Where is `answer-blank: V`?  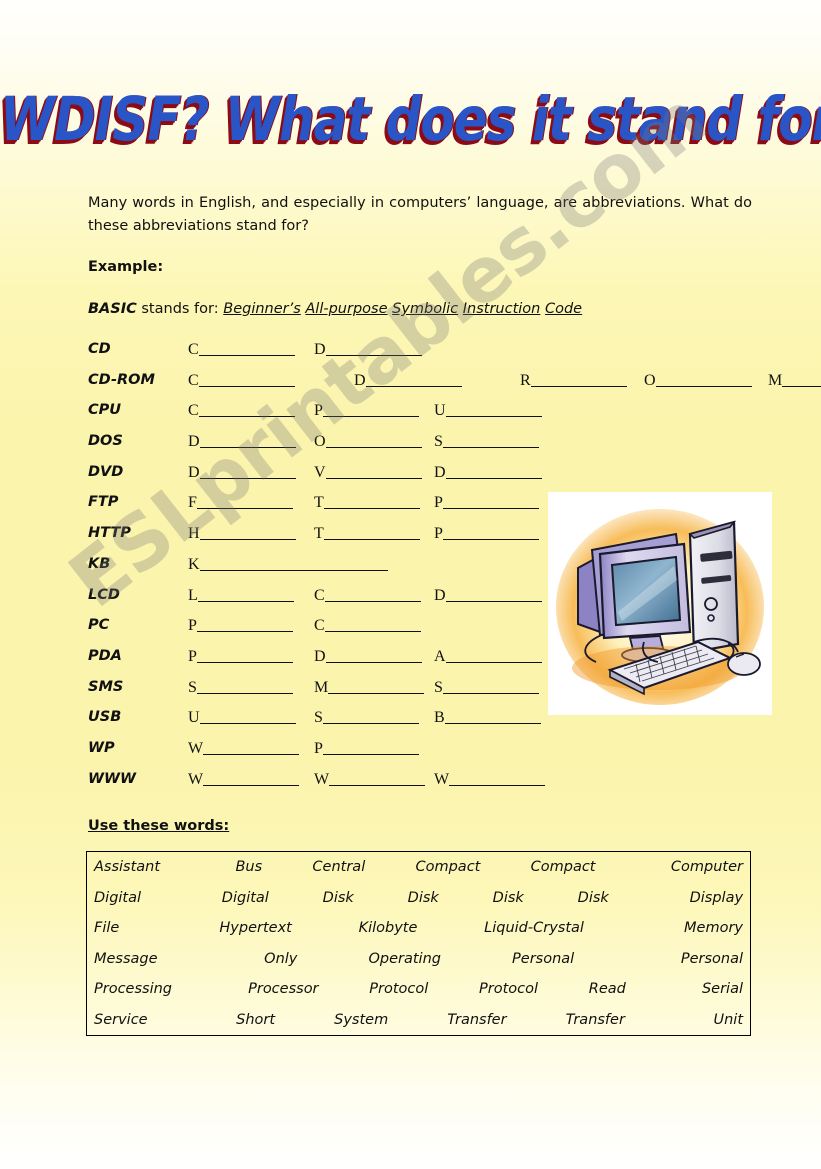
answer-blank: V is located at coordinates (368, 473).